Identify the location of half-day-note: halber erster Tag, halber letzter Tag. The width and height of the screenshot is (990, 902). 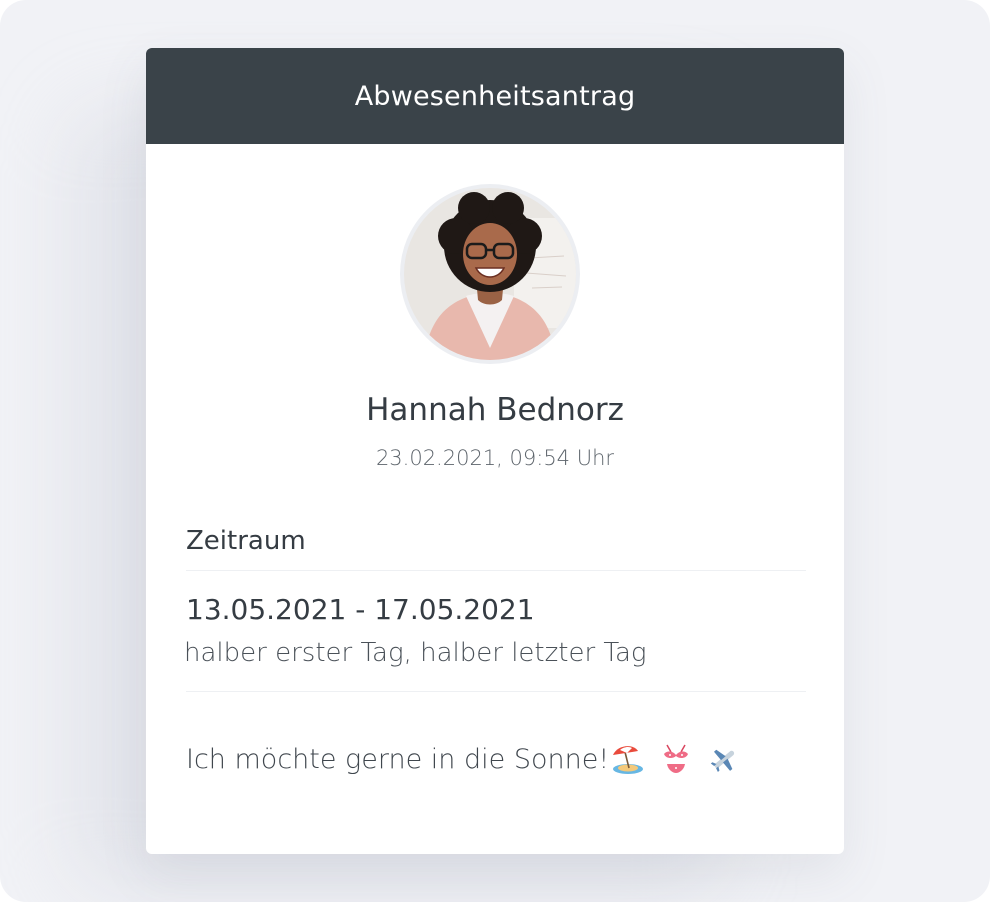
(415, 653).